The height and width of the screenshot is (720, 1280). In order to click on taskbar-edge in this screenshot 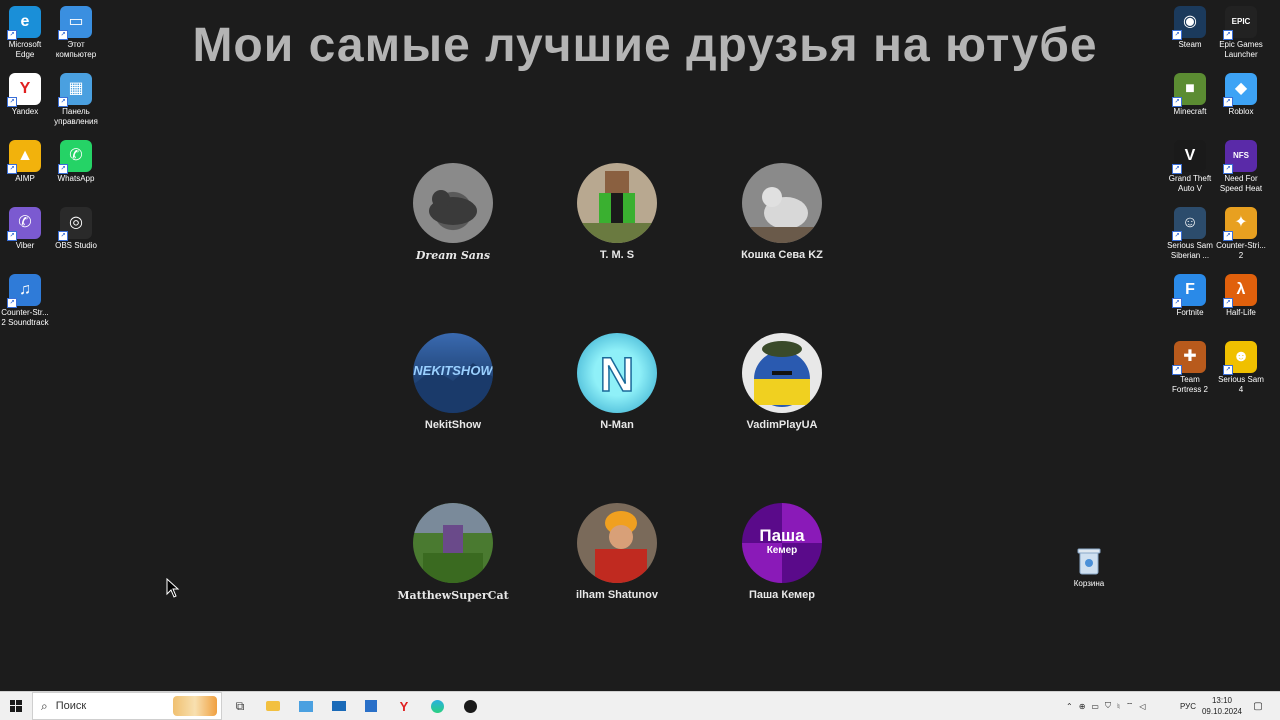, I will do `click(437, 706)`.